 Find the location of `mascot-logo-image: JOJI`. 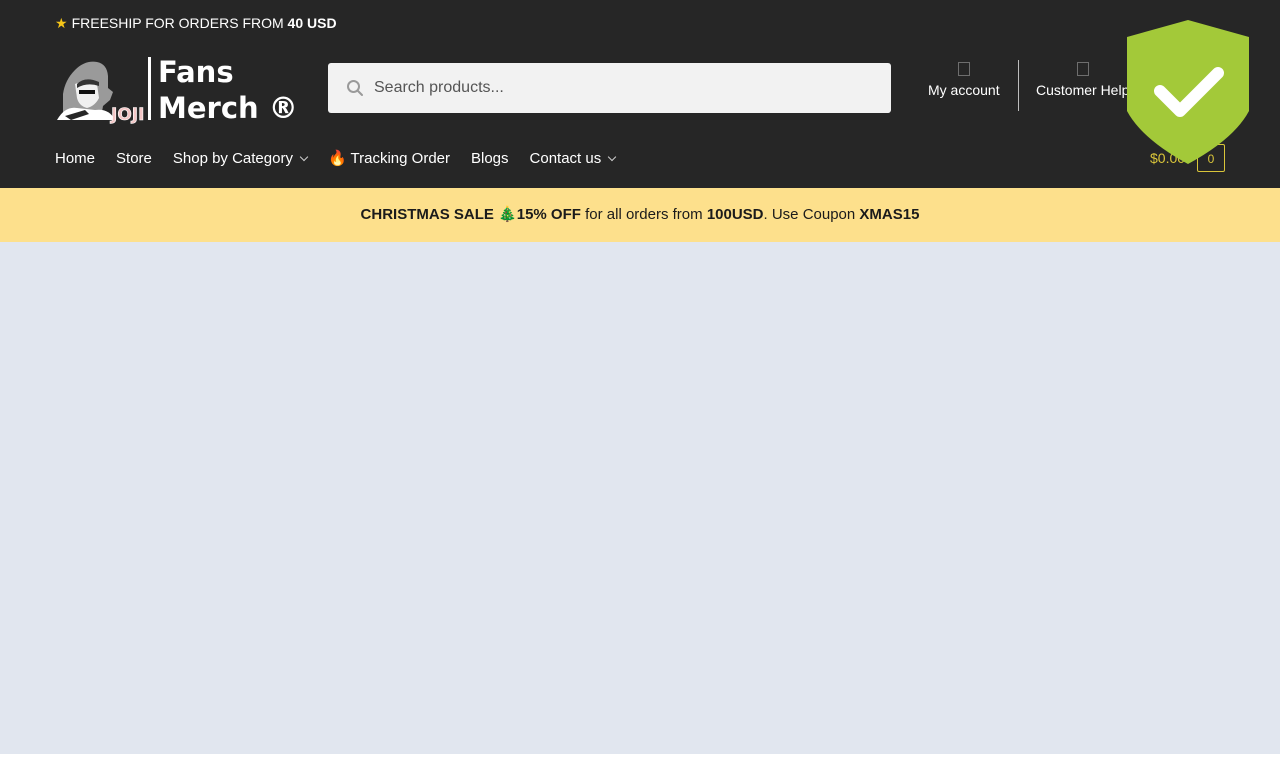

mascot-logo-image: JOJI is located at coordinates (101, 92).